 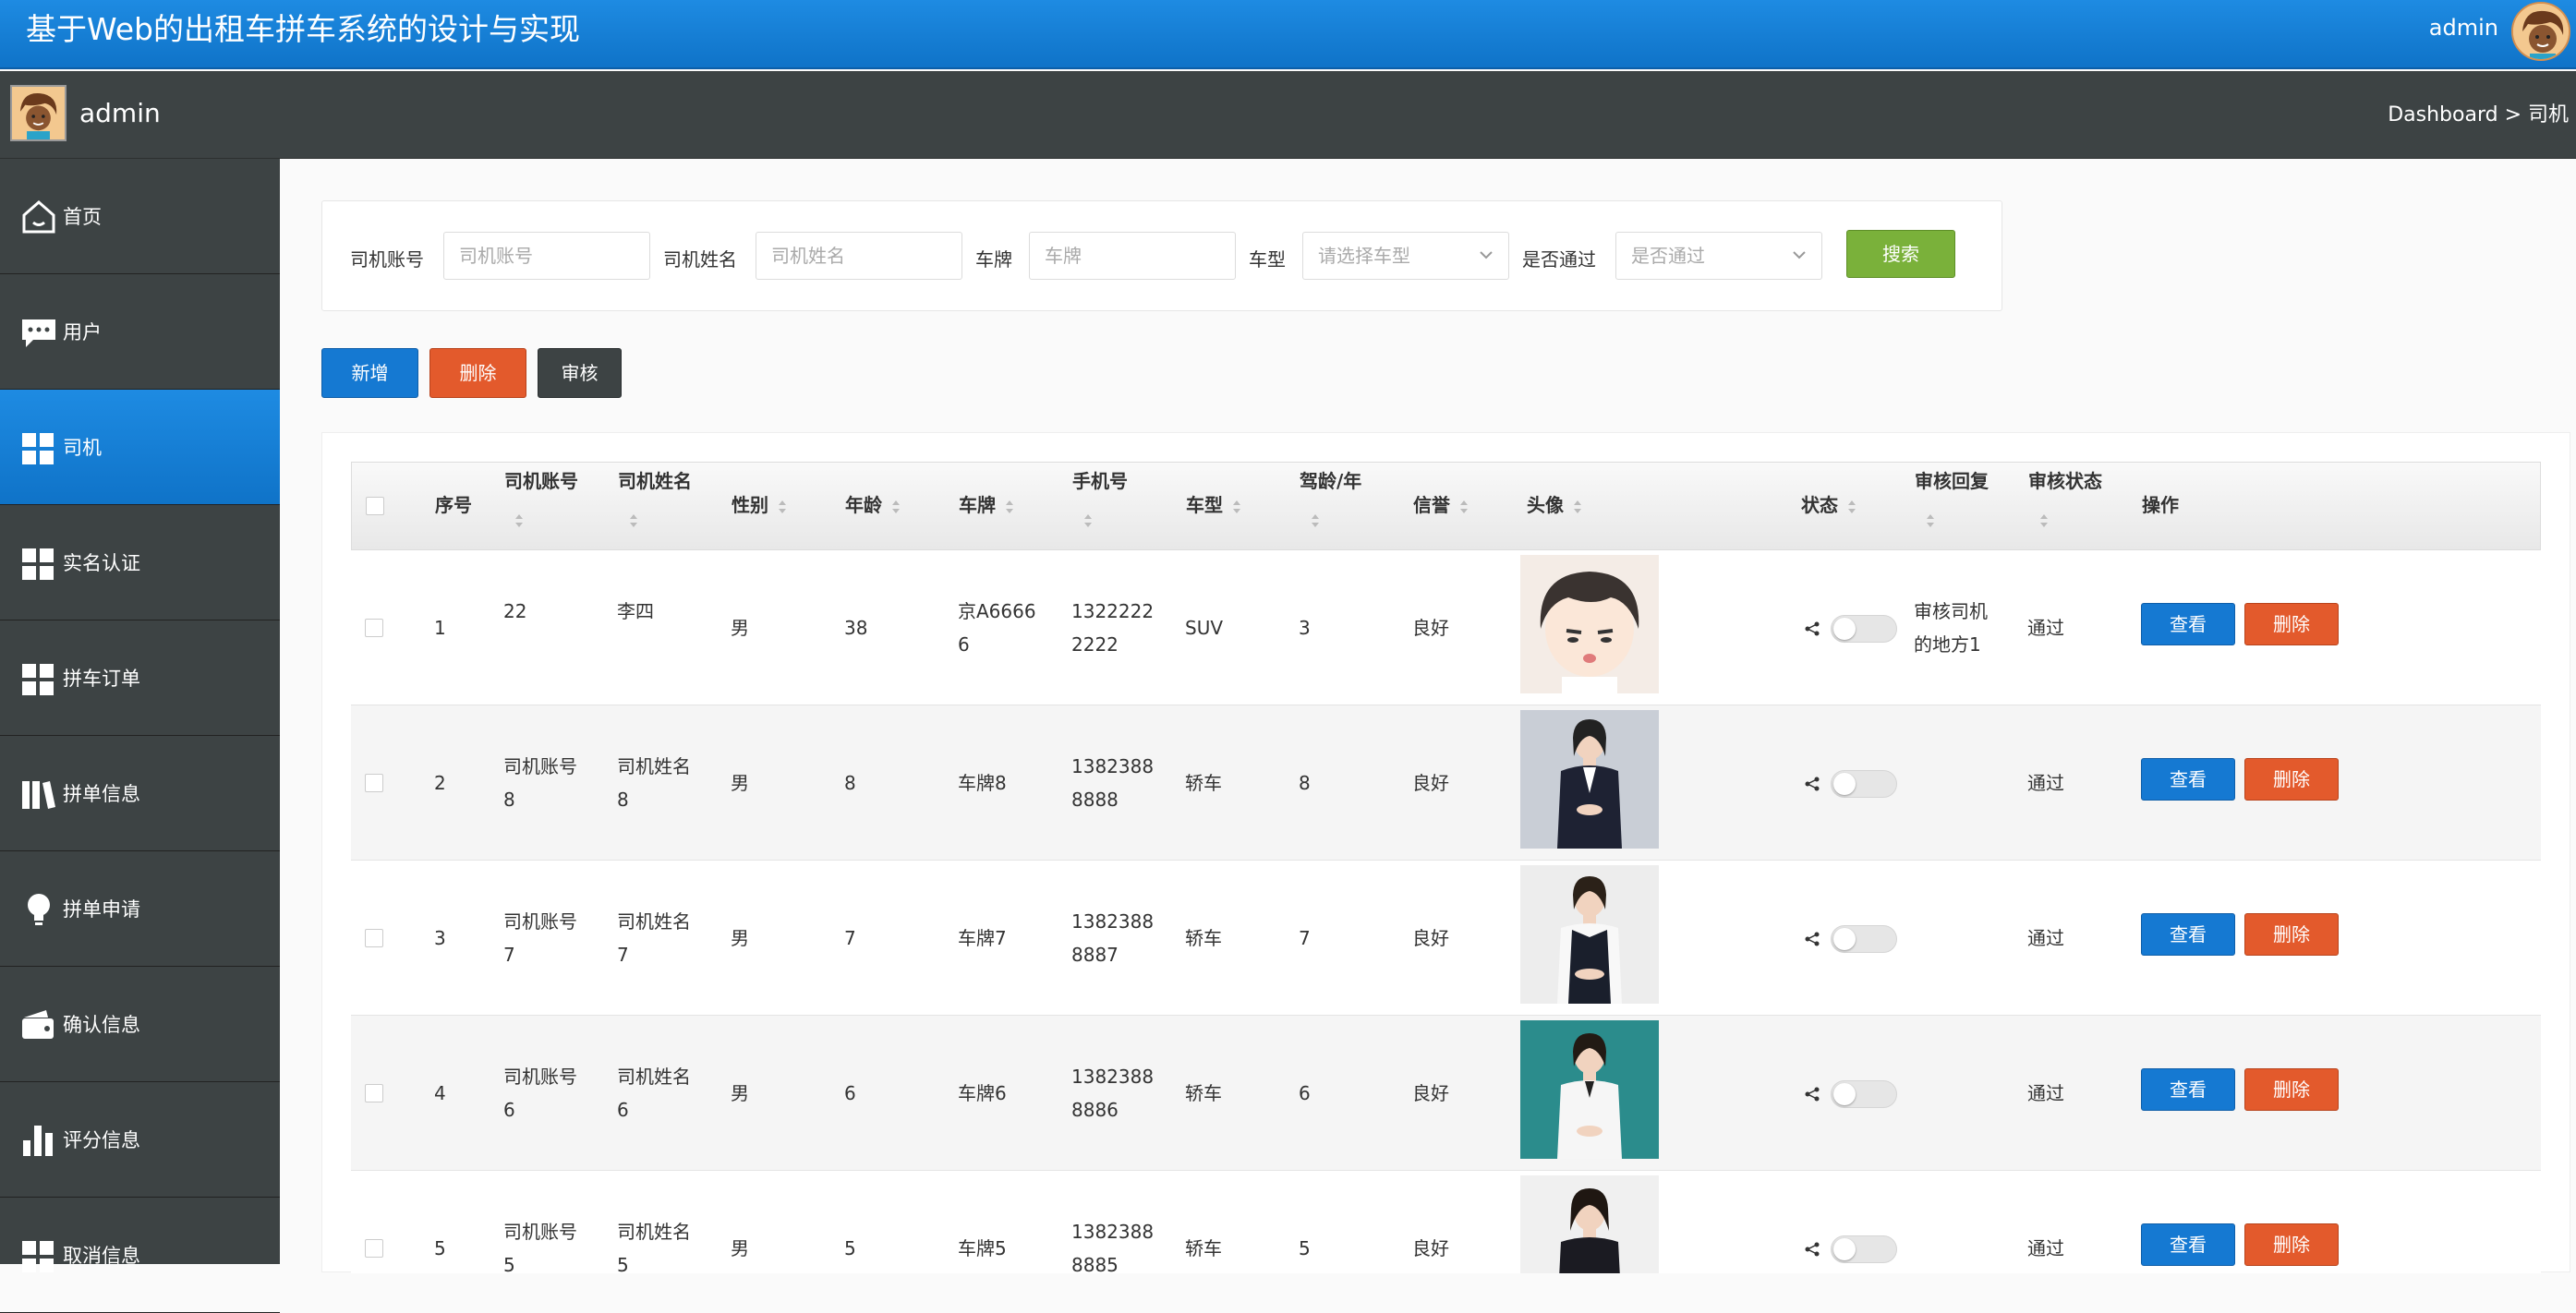 What do you see at coordinates (1828, 505) in the screenshot?
I see `header-status: 状态` at bounding box center [1828, 505].